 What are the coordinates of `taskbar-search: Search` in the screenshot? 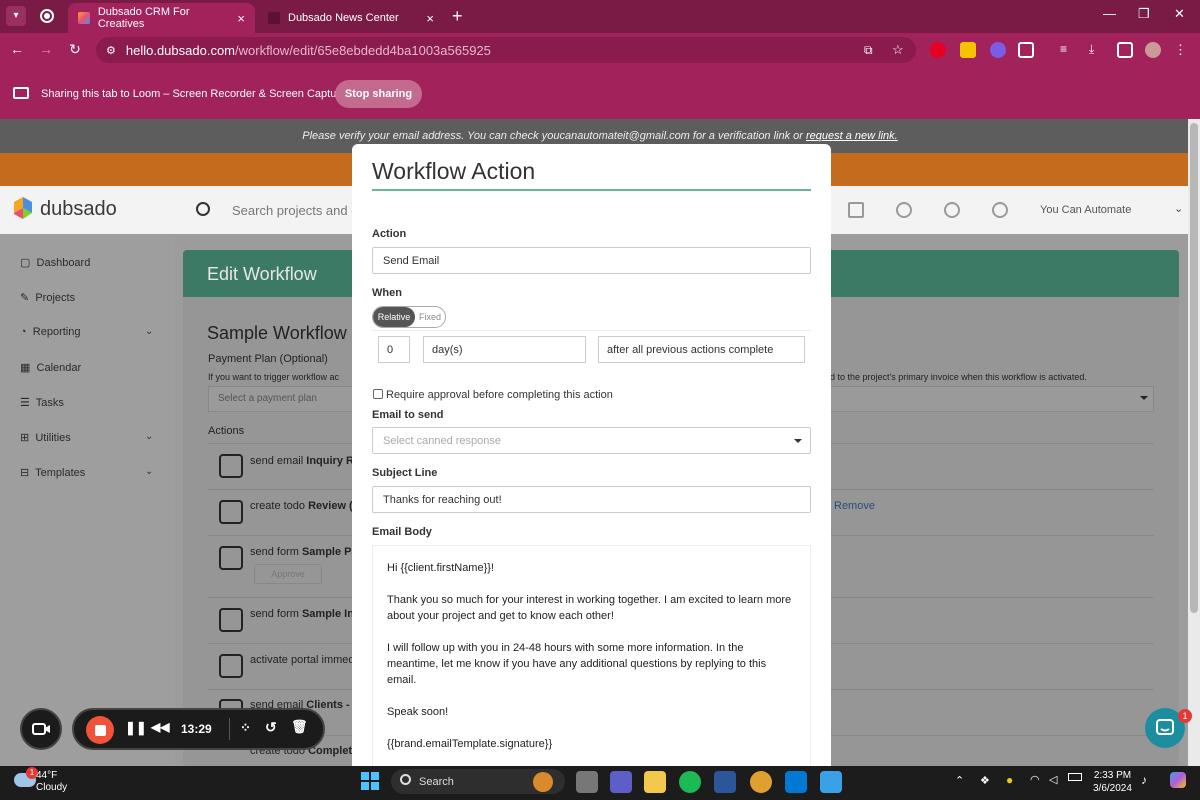 It's located at (478, 781).